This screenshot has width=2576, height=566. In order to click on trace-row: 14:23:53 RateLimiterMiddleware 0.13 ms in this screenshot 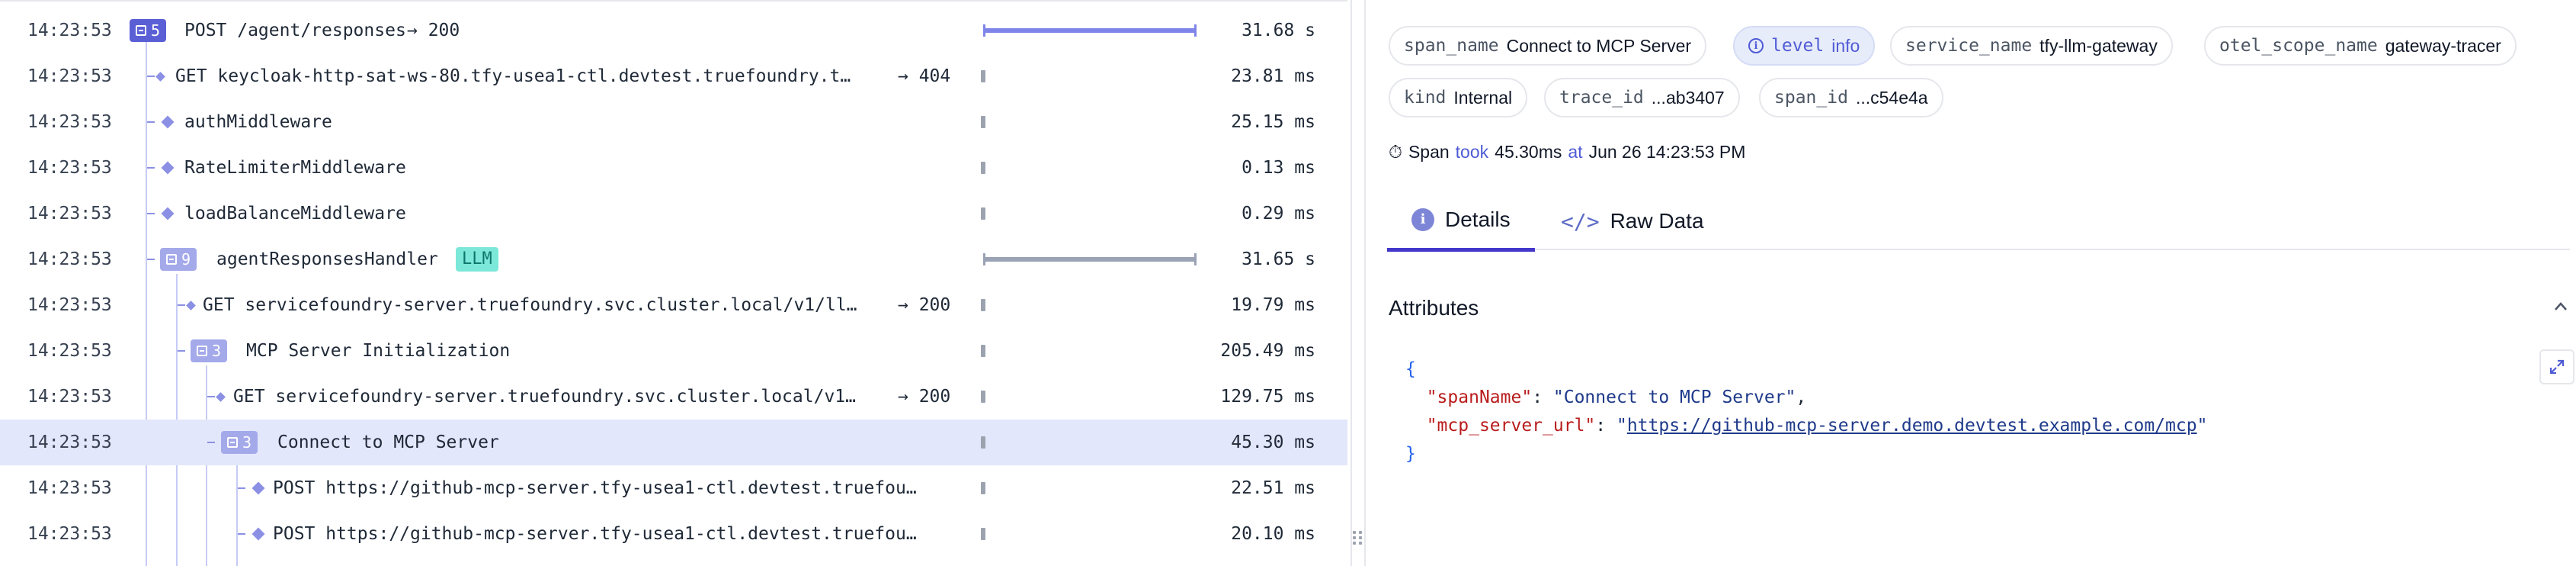, I will do `click(673, 168)`.